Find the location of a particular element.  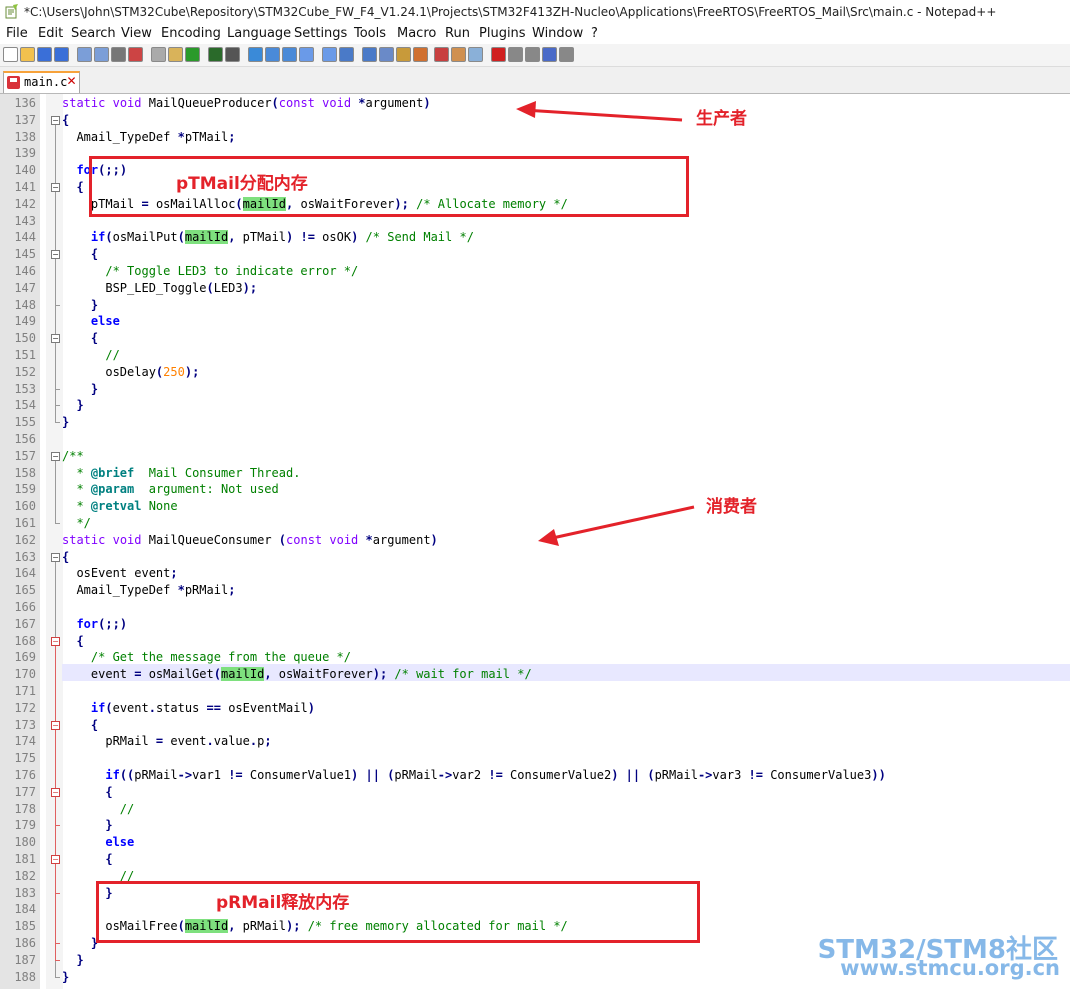

line-number: 150 is located at coordinates (25, 338).